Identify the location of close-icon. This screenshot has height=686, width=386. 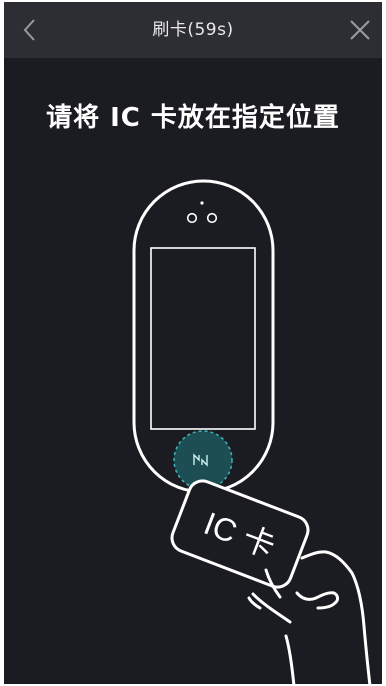
(360, 30).